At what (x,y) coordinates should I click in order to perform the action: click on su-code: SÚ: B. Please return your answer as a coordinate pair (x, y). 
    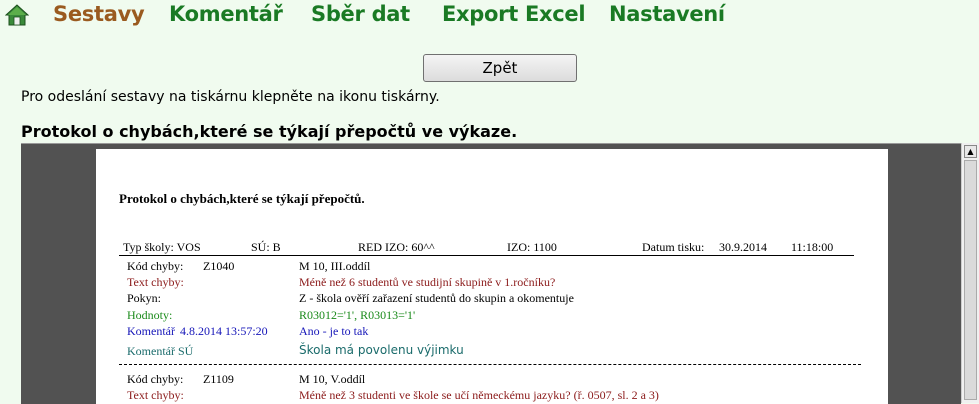
    Looking at the image, I should click on (266, 247).